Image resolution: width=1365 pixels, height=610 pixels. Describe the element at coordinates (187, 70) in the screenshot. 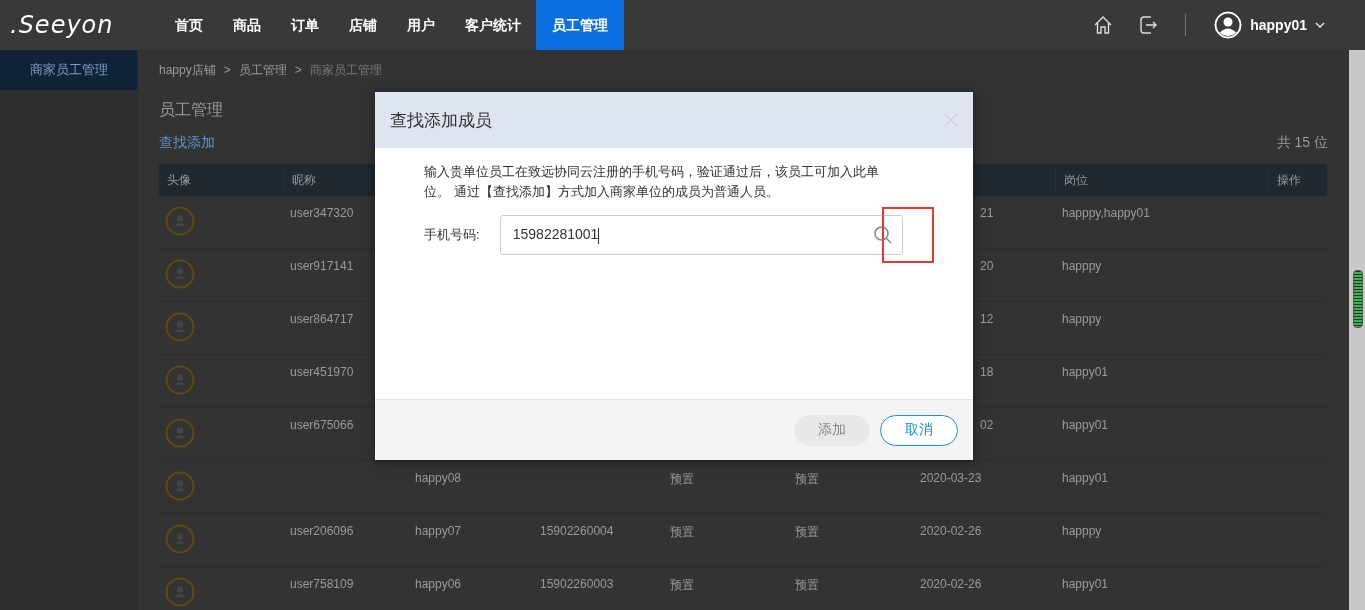

I see `breadcrumb-item: happy店铺` at that location.